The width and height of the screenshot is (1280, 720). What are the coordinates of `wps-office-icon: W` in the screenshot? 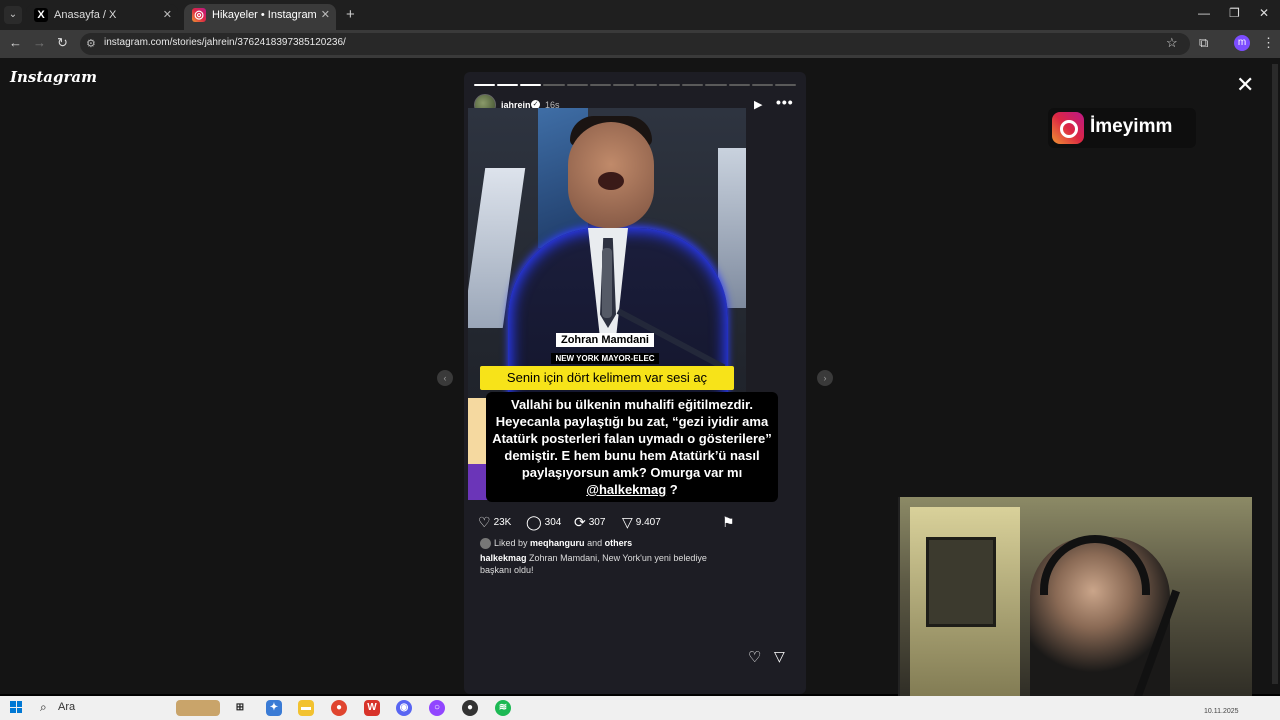 It's located at (372, 708).